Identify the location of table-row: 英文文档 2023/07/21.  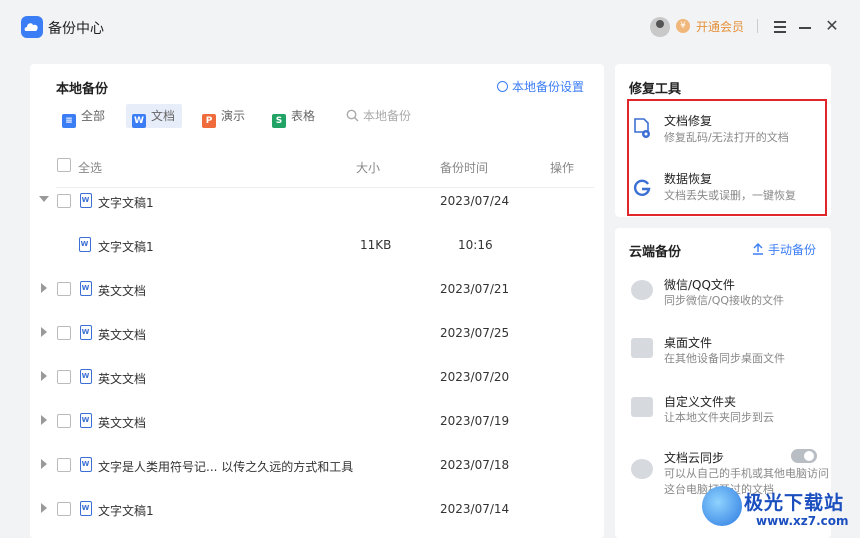
(317, 290).